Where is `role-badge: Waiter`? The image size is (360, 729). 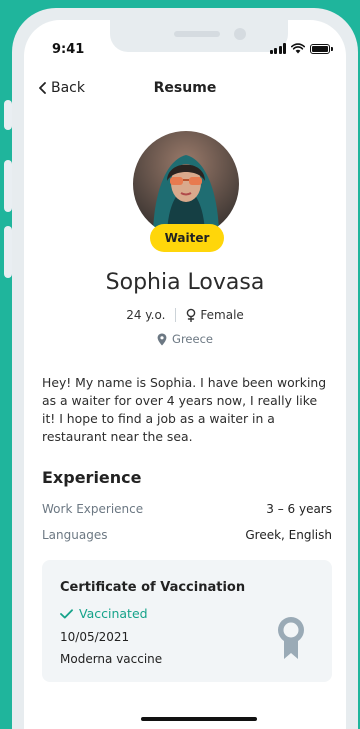
role-badge: Waiter is located at coordinates (187, 238).